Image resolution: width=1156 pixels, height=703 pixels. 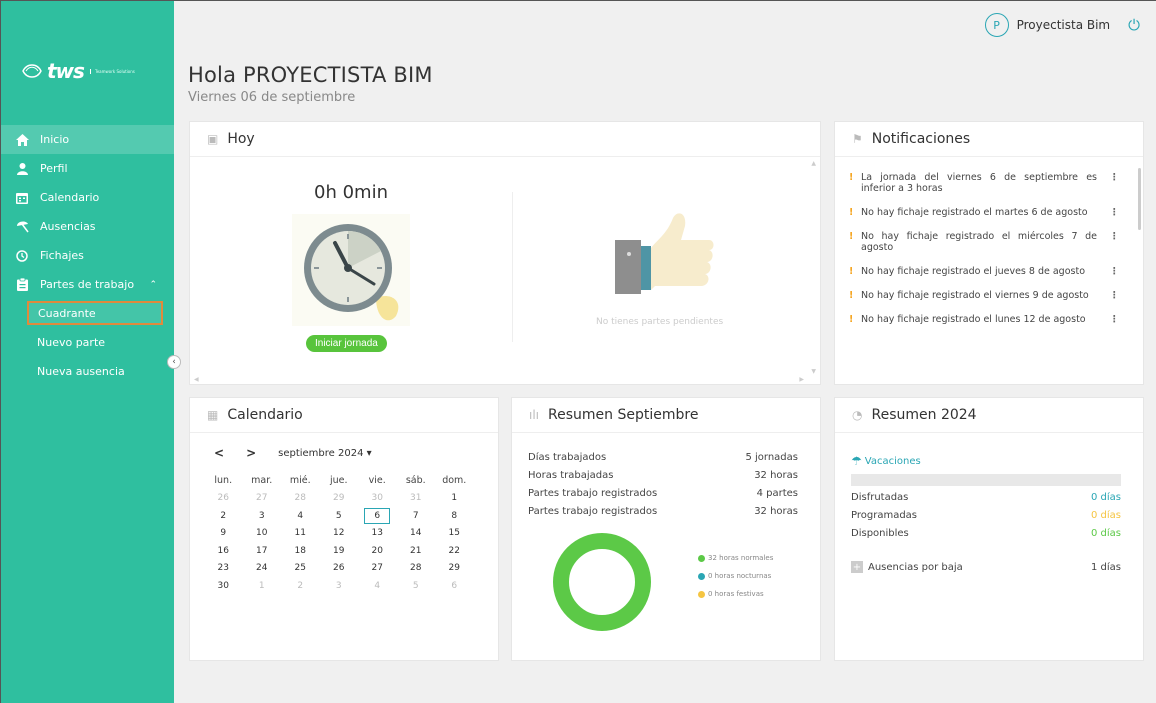 I want to click on calendar-day: 13, so click(x=377, y=533).